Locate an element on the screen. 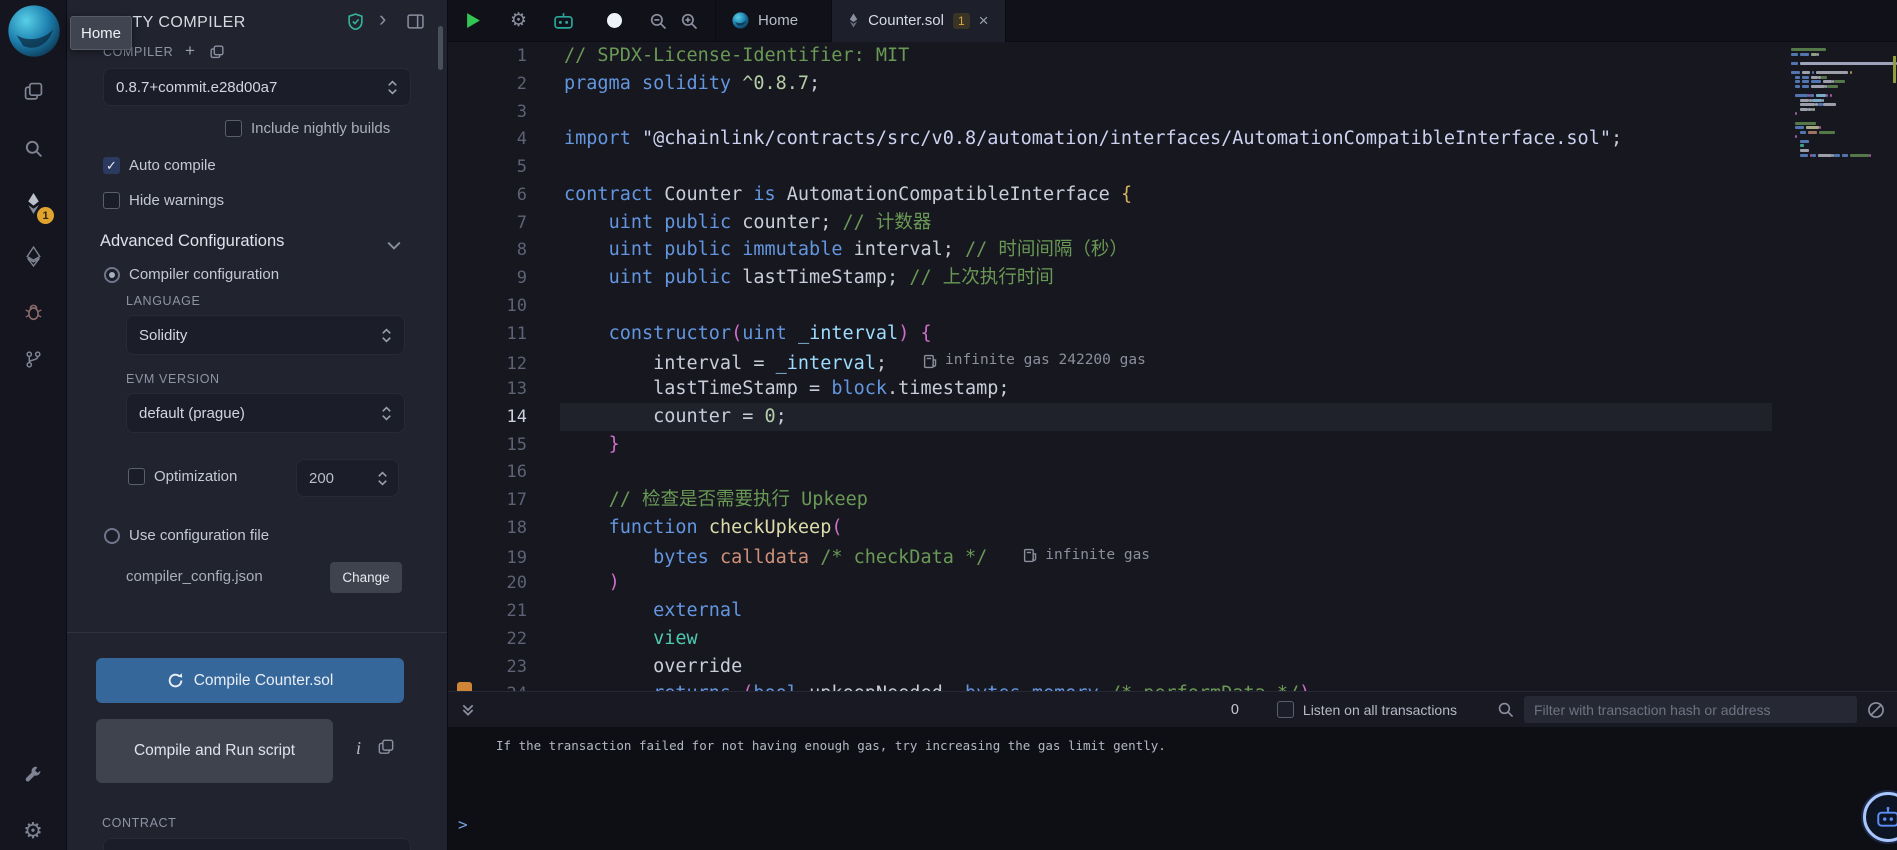  contract-select is located at coordinates (257, 844).